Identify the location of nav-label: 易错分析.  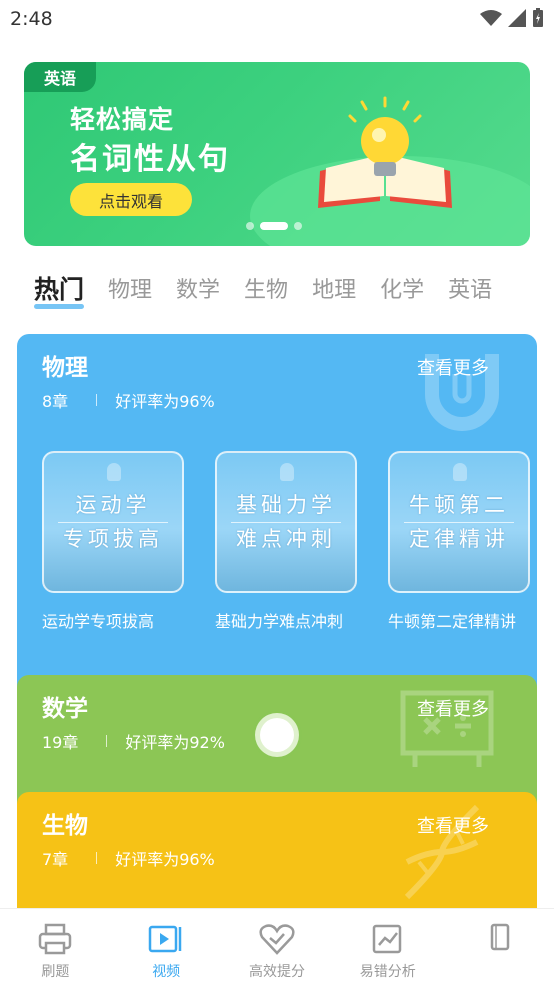
(387, 972).